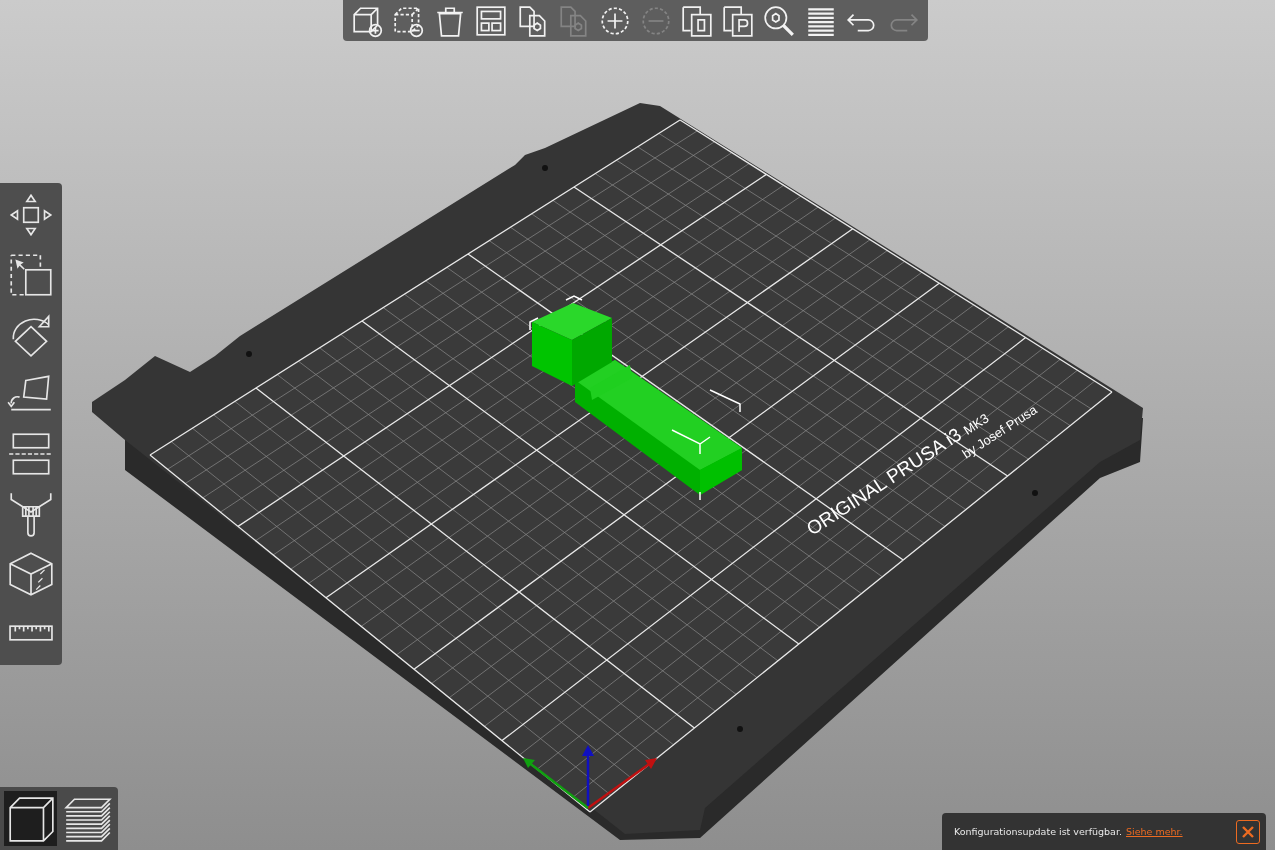 Image resolution: width=1275 pixels, height=850 pixels. What do you see at coordinates (697, 20) in the screenshot?
I see `split-objects-icon` at bounding box center [697, 20].